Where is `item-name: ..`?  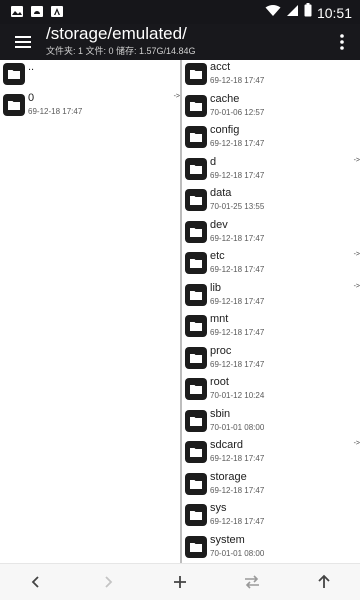 item-name: .. is located at coordinates (31, 67).